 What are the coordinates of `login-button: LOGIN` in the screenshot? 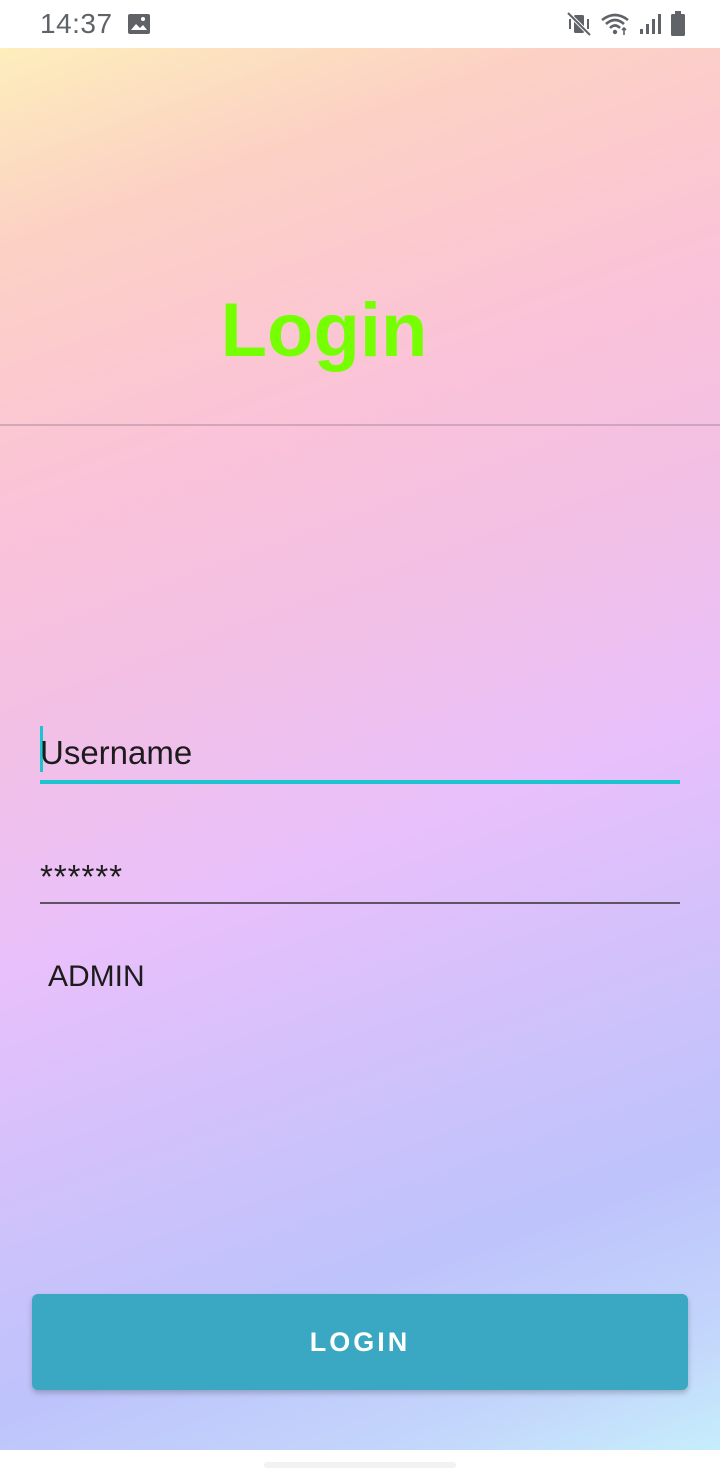 It's located at (360, 1342).